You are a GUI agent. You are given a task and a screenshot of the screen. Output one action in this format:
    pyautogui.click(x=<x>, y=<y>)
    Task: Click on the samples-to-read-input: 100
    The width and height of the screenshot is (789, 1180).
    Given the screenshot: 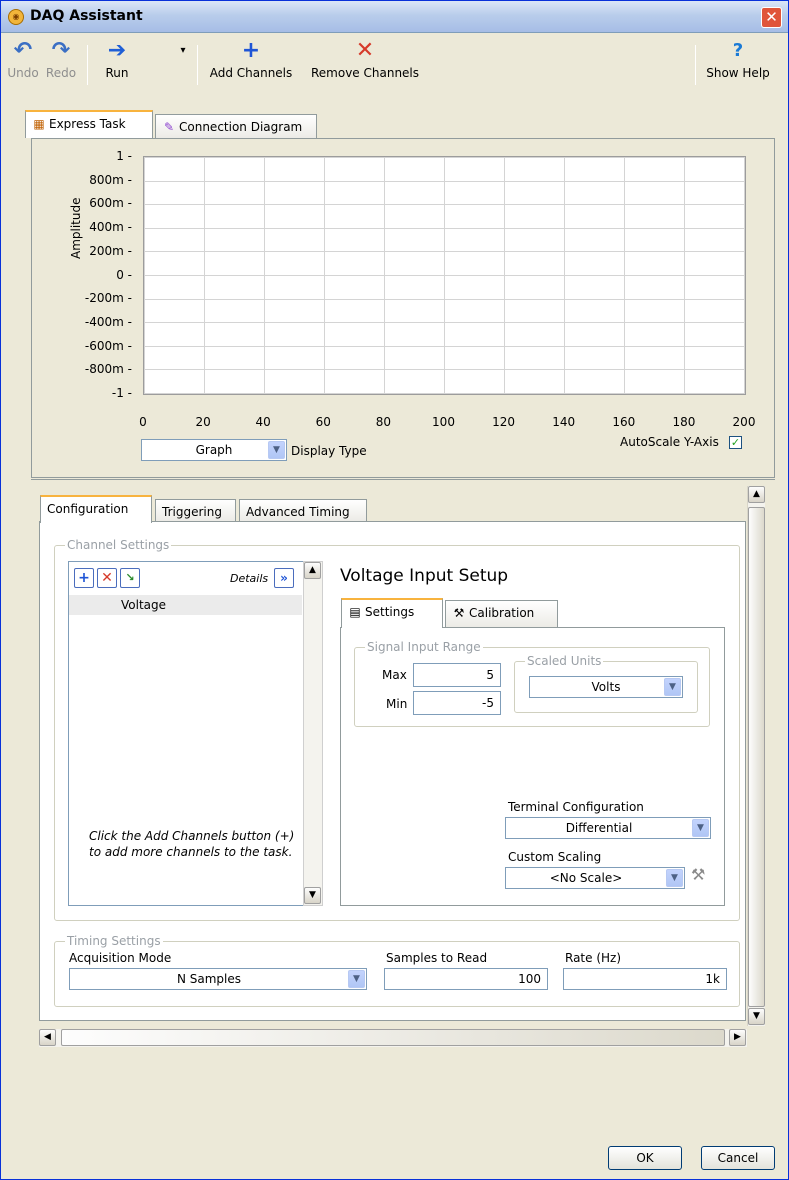 What is the action you would take?
    pyautogui.click(x=466, y=979)
    